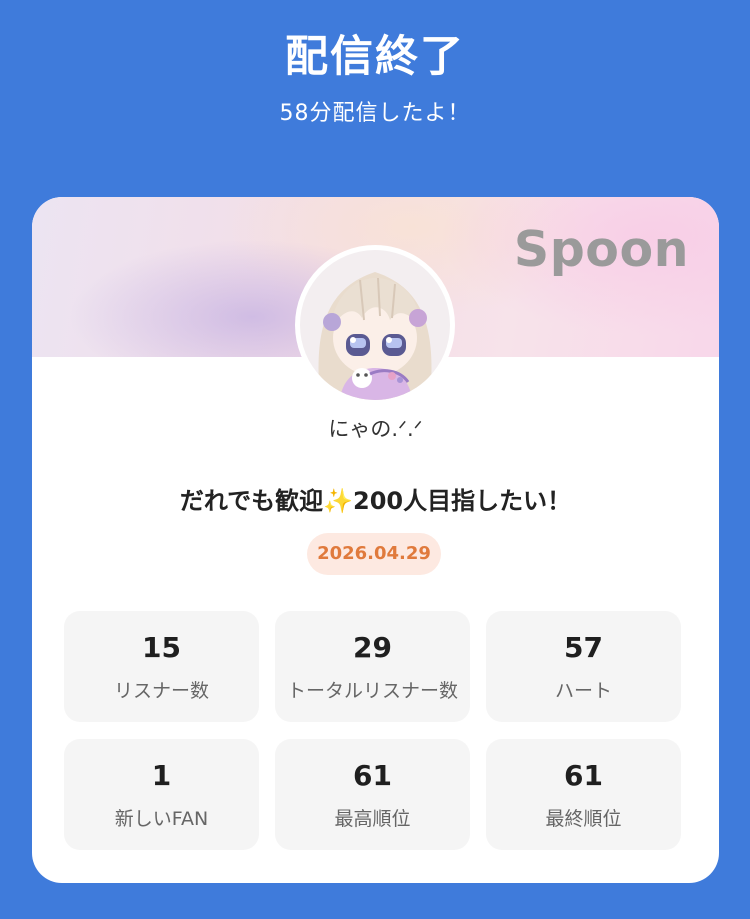  Describe the element at coordinates (161, 691) in the screenshot. I see `stat-label: リスナー数` at that location.